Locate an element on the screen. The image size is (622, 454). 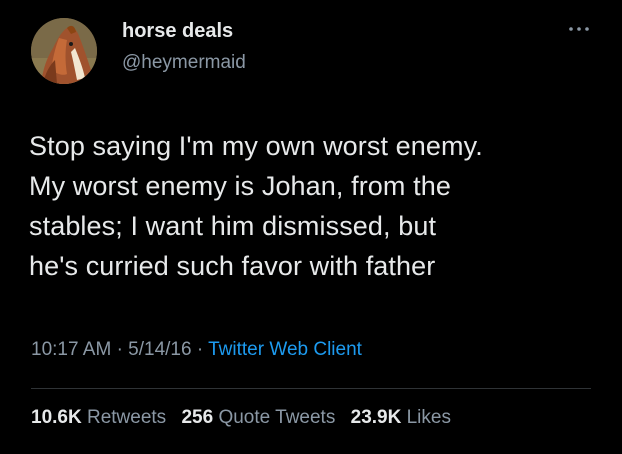
retweets-label: Retweets is located at coordinates (126, 417).